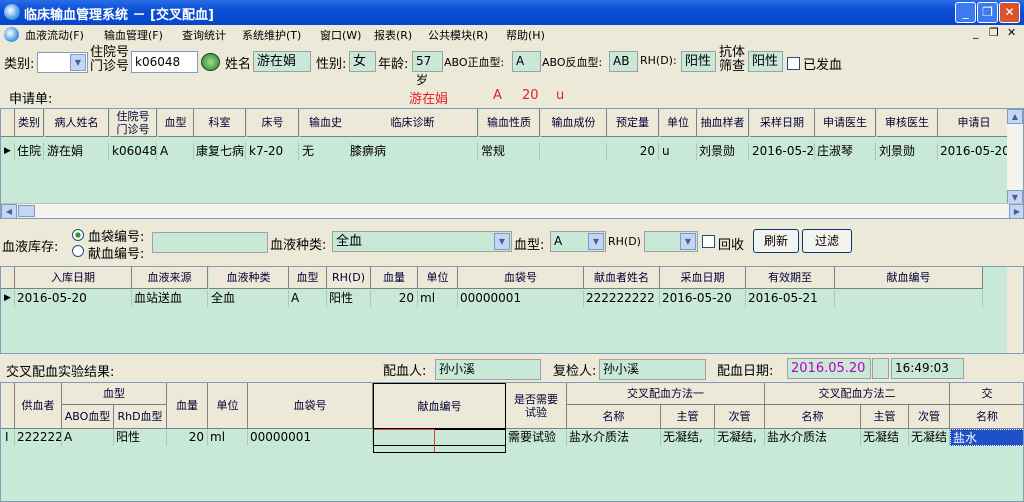 This screenshot has height=502, width=1024. What do you see at coordinates (974, 123) in the screenshot?
I see `column-header: 申请日` at bounding box center [974, 123].